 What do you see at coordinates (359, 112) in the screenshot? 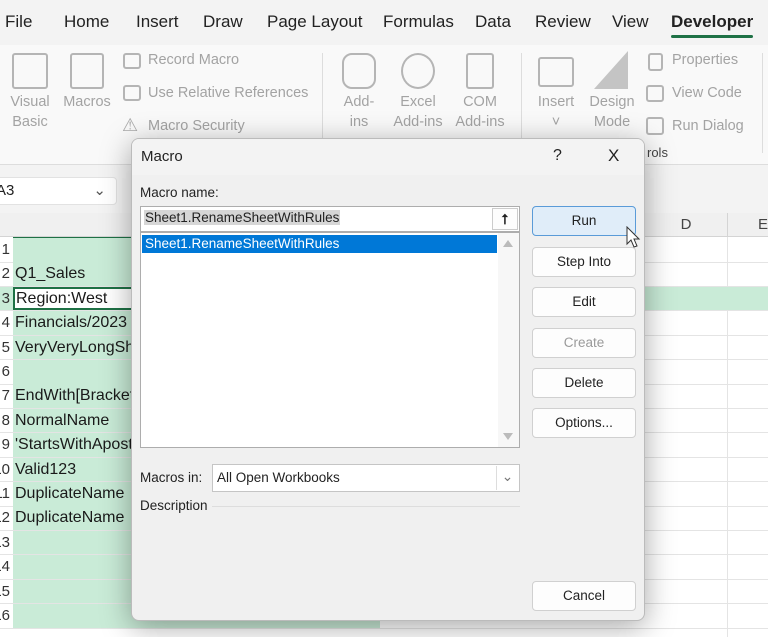
I see `addins-button: Add-ins` at bounding box center [359, 112].